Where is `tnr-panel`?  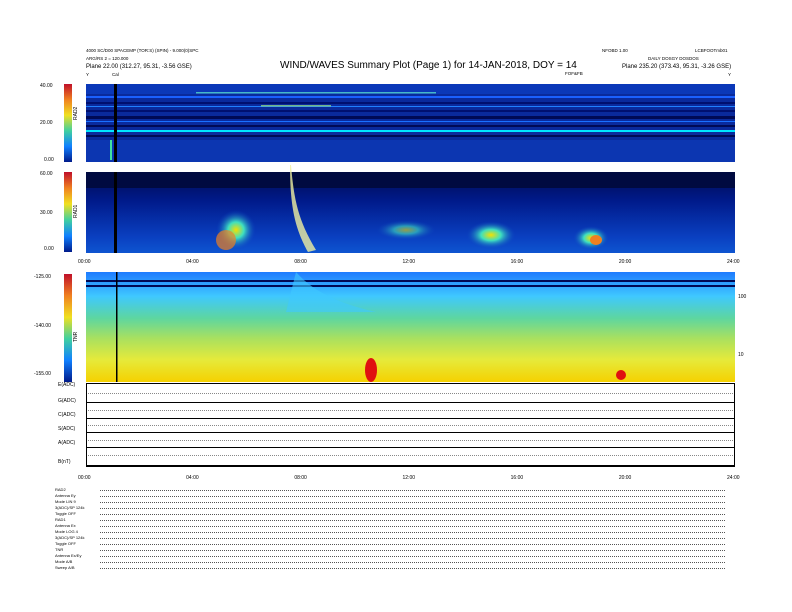 tnr-panel is located at coordinates (410, 327).